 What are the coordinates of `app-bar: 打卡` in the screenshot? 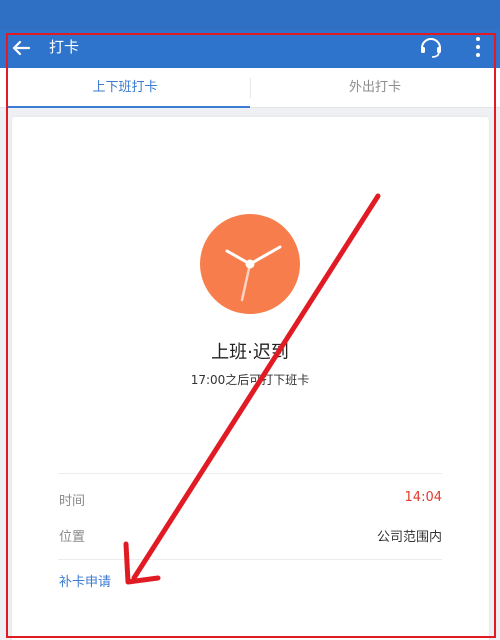 It's located at (250, 49).